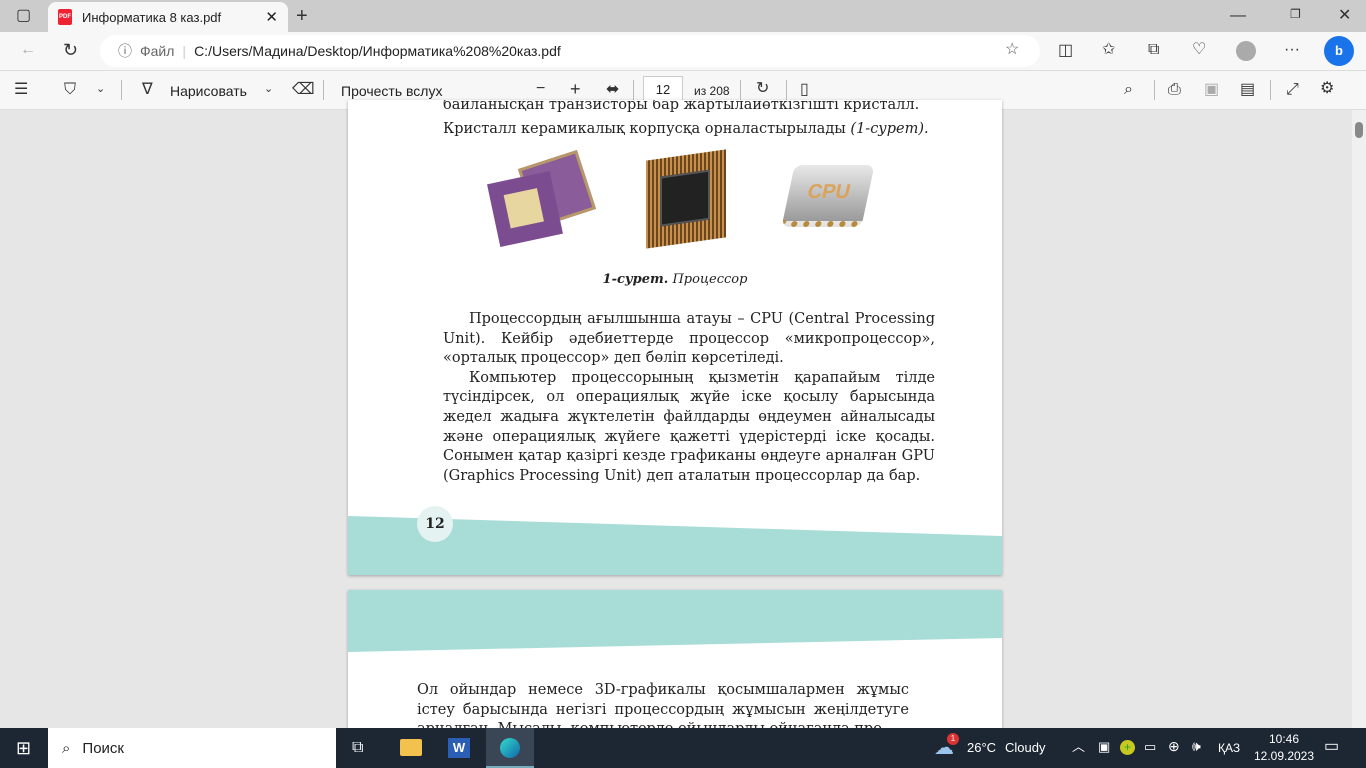 The image size is (1366, 768). Describe the element at coordinates (1104, 746) in the screenshot. I see `camera-icon: ▣` at that location.